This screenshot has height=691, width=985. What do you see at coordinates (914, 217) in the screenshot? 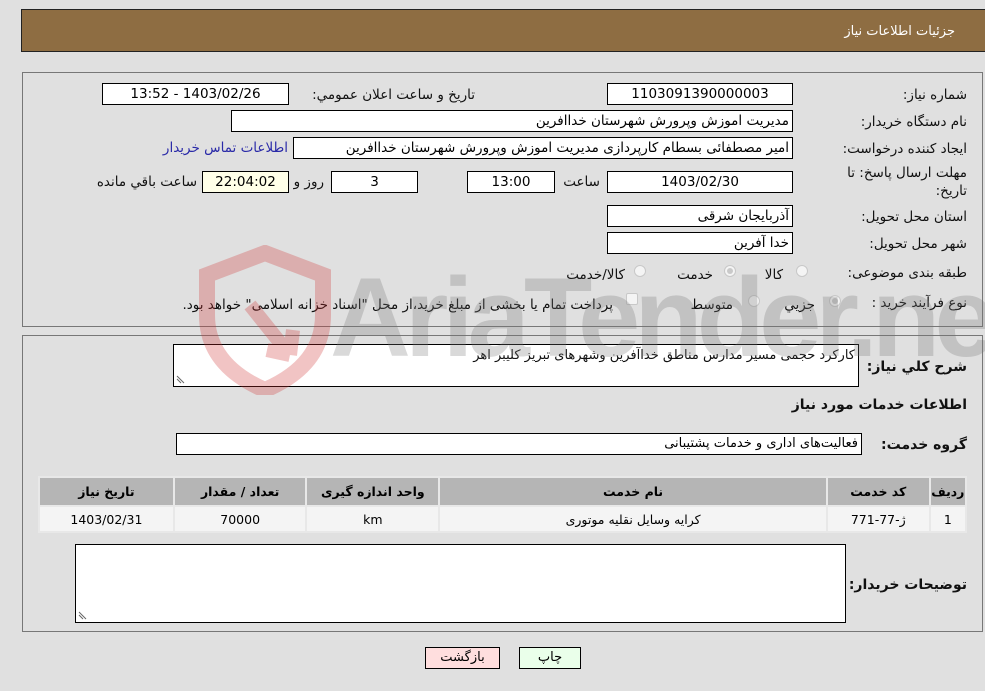
I see `province-label: استان محل تحویل:` at bounding box center [914, 217].